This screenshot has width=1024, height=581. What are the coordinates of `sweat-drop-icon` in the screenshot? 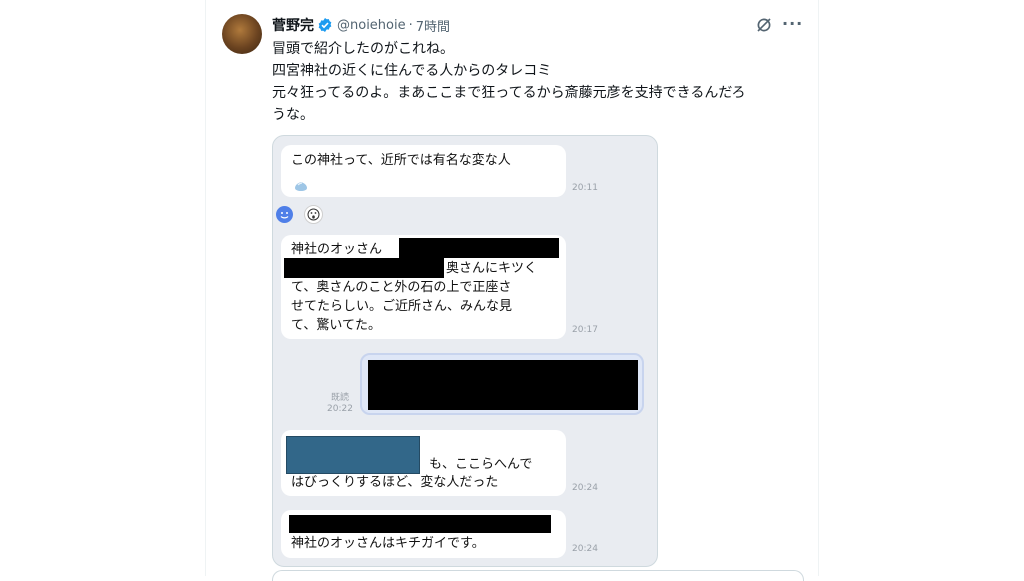 It's located at (301, 186).